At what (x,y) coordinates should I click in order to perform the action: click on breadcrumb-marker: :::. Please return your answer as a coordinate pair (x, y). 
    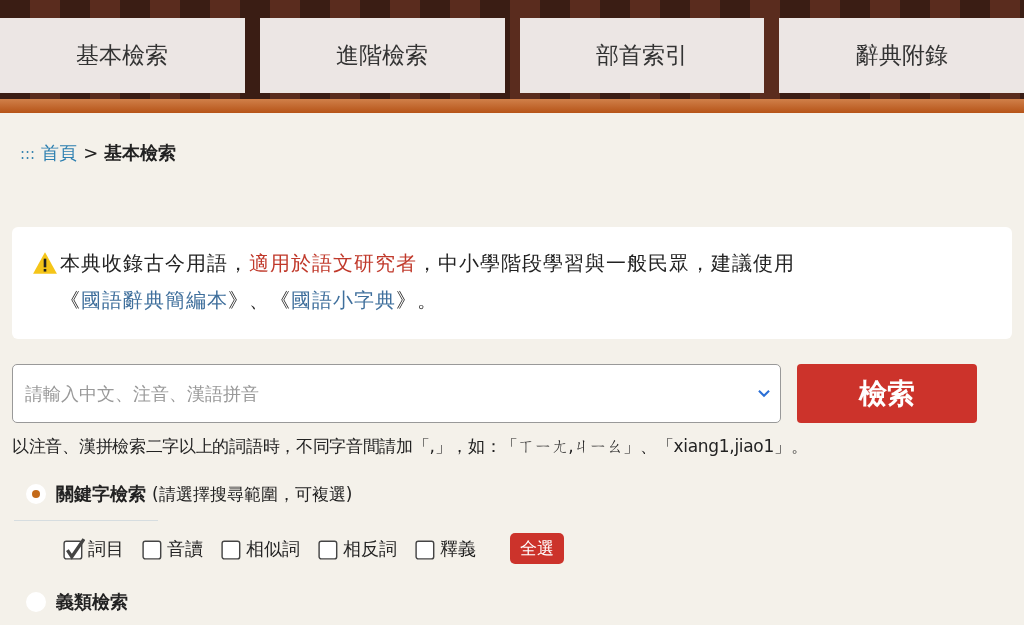
    Looking at the image, I should click on (28, 154).